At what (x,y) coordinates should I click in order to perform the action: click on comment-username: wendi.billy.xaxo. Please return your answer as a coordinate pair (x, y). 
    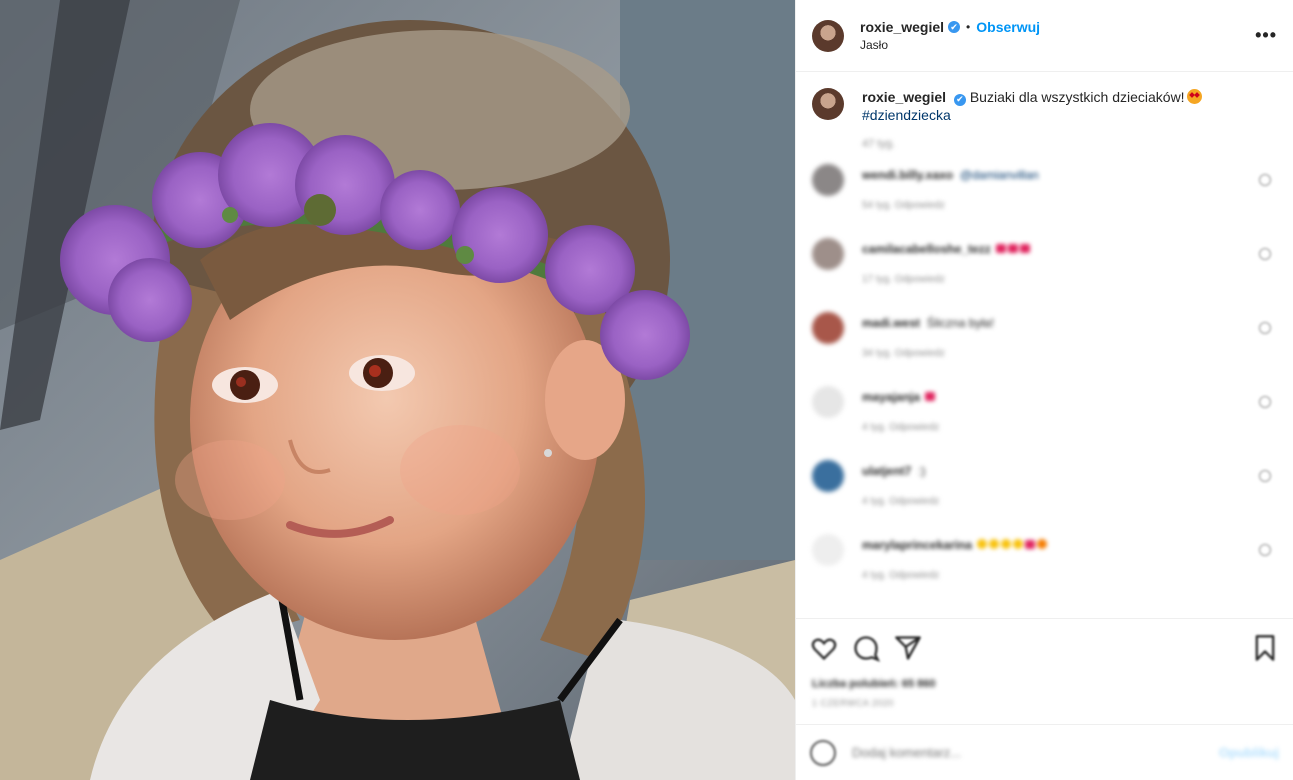
    Looking at the image, I should click on (907, 175).